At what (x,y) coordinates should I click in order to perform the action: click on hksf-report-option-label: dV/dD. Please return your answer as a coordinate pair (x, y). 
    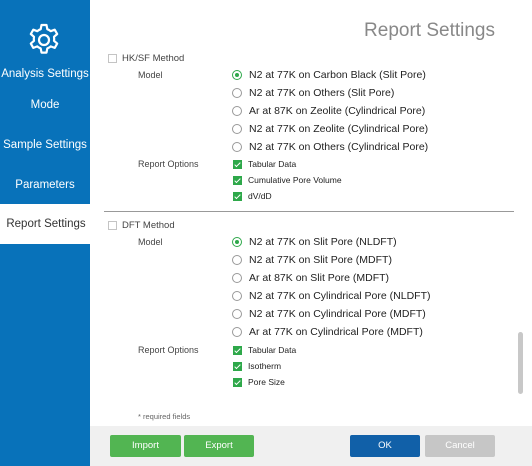
    Looking at the image, I should click on (260, 196).